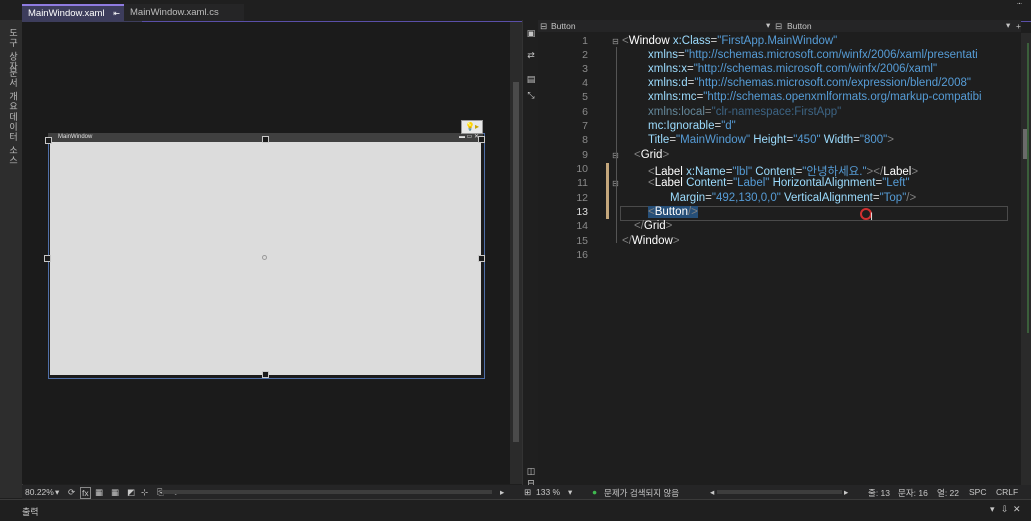  What do you see at coordinates (585, 55) in the screenshot?
I see `line-number: 2` at bounding box center [585, 55].